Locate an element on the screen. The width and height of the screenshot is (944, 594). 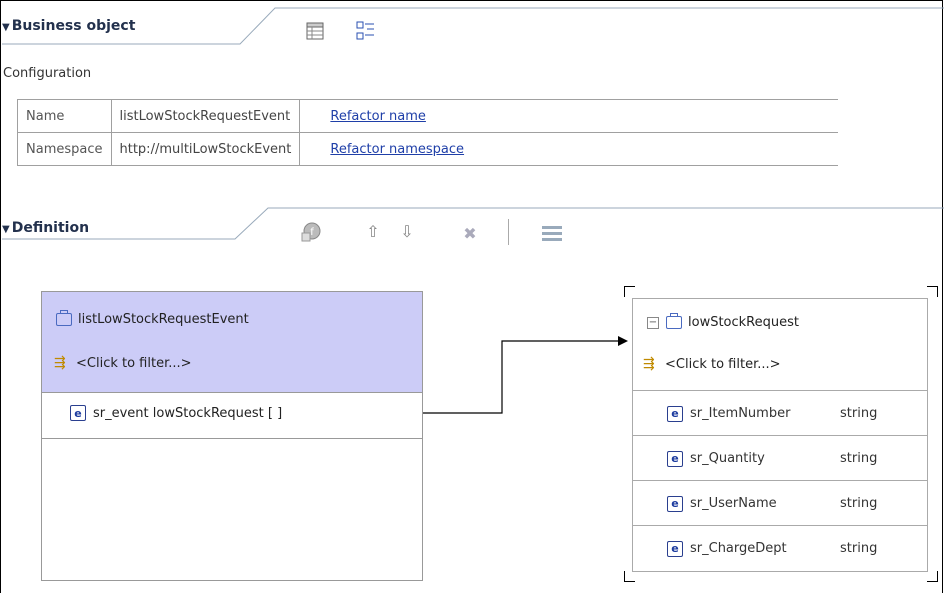
filter-text: <Click to filter...> is located at coordinates (723, 364).